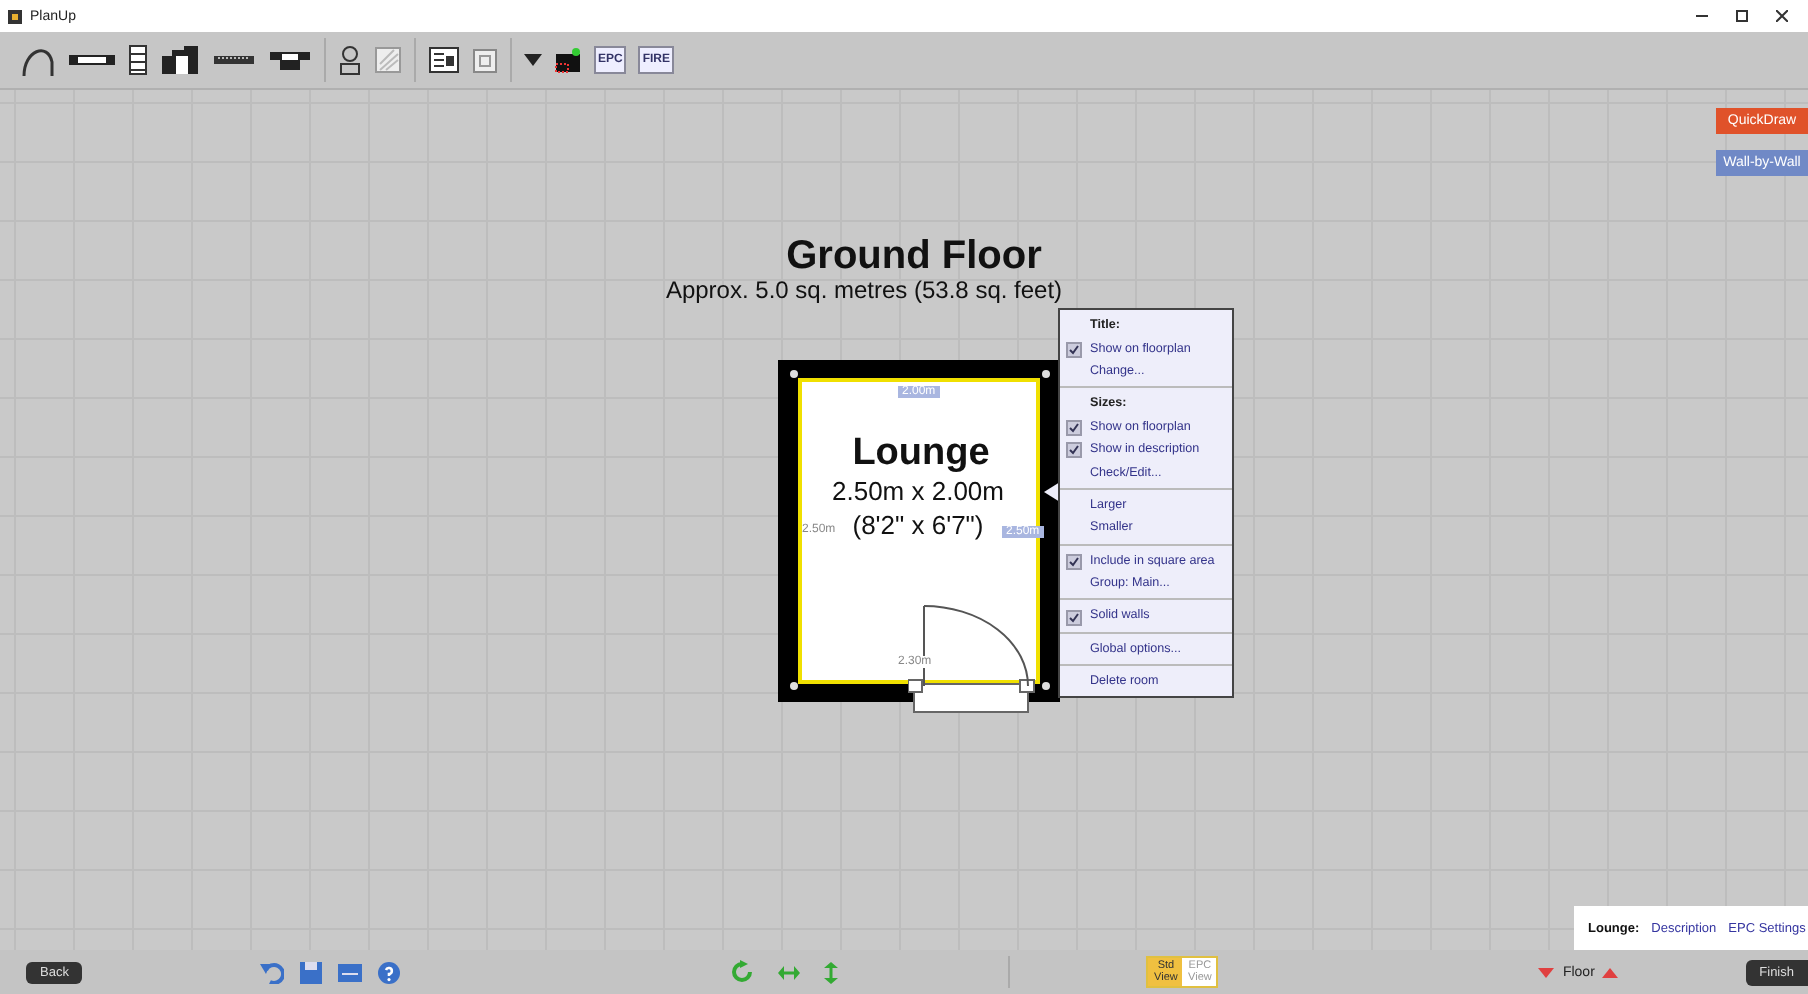  What do you see at coordinates (92, 60) in the screenshot?
I see `wall-icon` at bounding box center [92, 60].